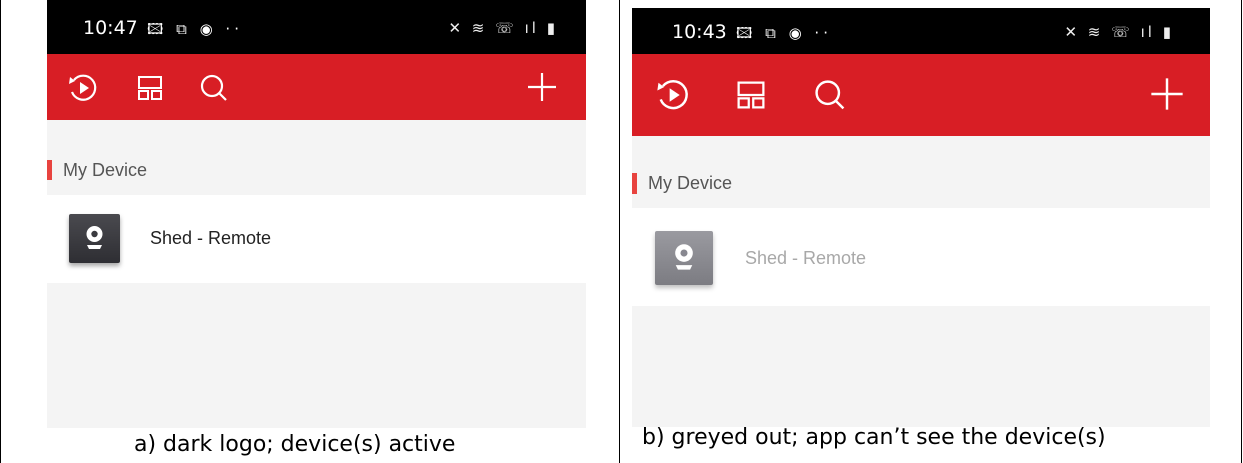 The image size is (1243, 463). Describe the element at coordinates (316, 27) in the screenshot. I see `status-bar: 10:47 🖾 ⧉ ◉ ·· ✕ ≋ ☏ ıl ▮` at that location.